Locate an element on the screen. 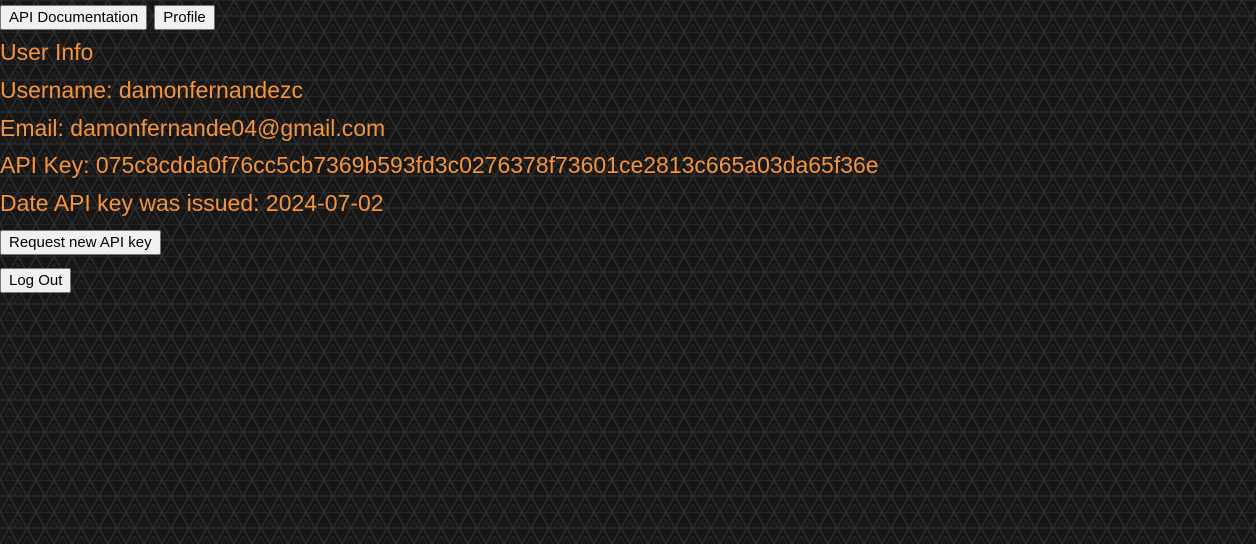 Image resolution: width=1256 pixels, height=544 pixels. email-value: damonfernande04@gmail.com is located at coordinates (228, 128).